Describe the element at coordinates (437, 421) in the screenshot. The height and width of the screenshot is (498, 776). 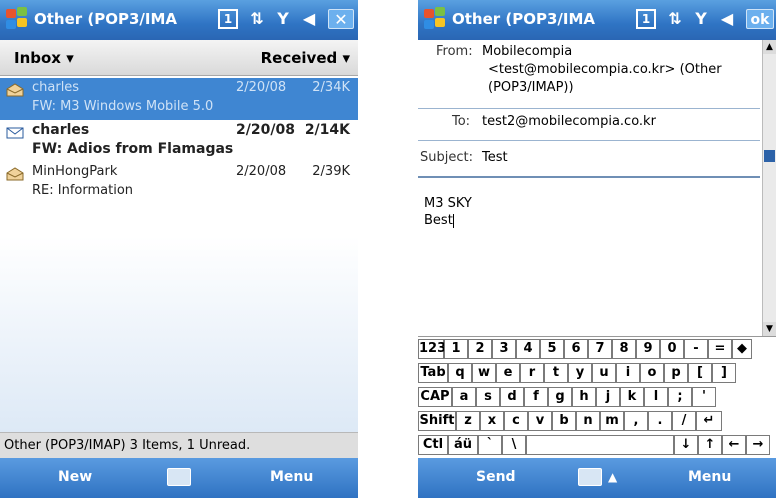
I see `key-row4-0: Shift` at that location.